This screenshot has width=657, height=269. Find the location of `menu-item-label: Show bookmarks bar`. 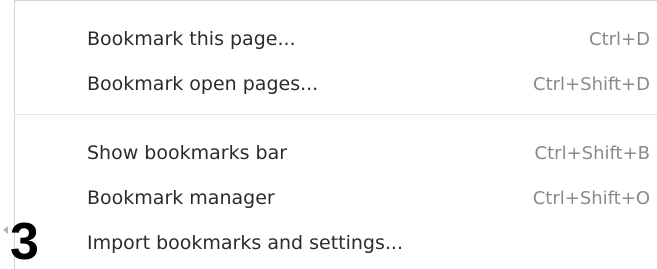

menu-item-label: Show bookmarks bar is located at coordinates (187, 153).